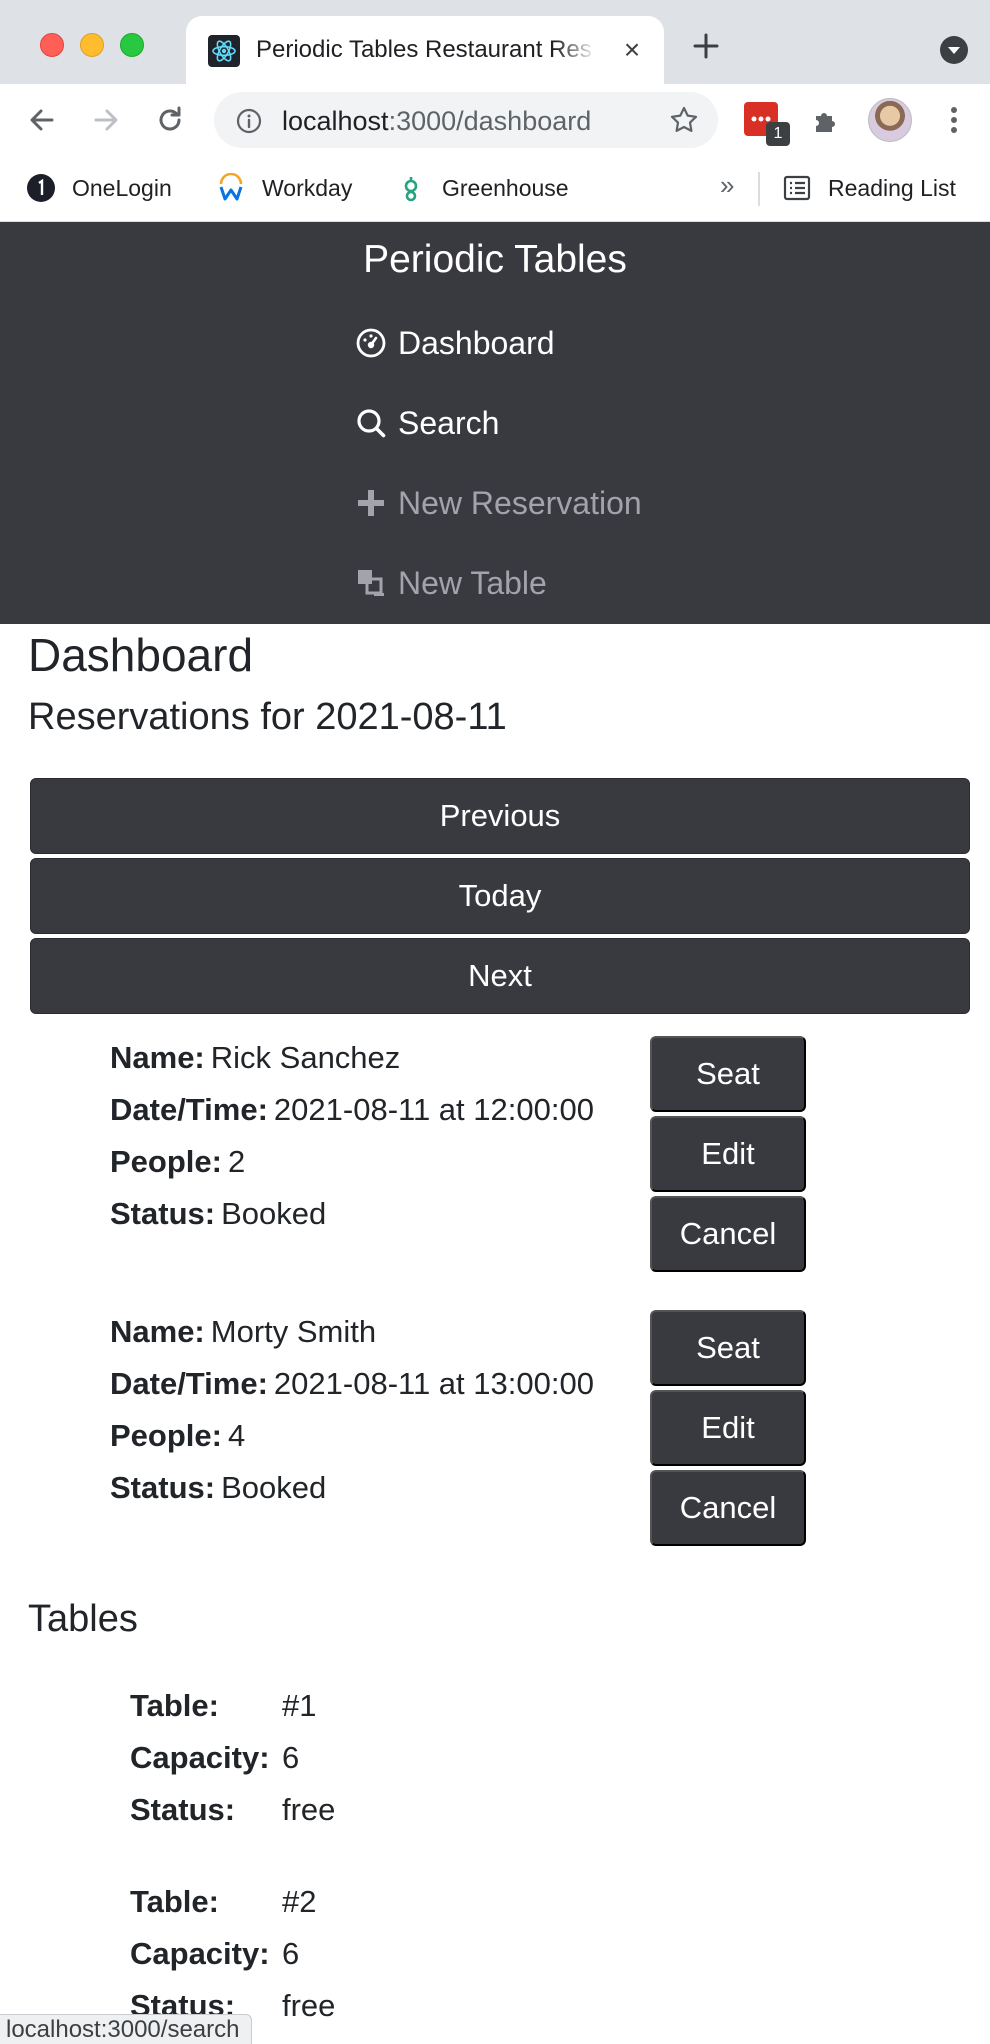 The width and height of the screenshot is (990, 2044). I want to click on tab-close-icon: ×, so click(632, 50).